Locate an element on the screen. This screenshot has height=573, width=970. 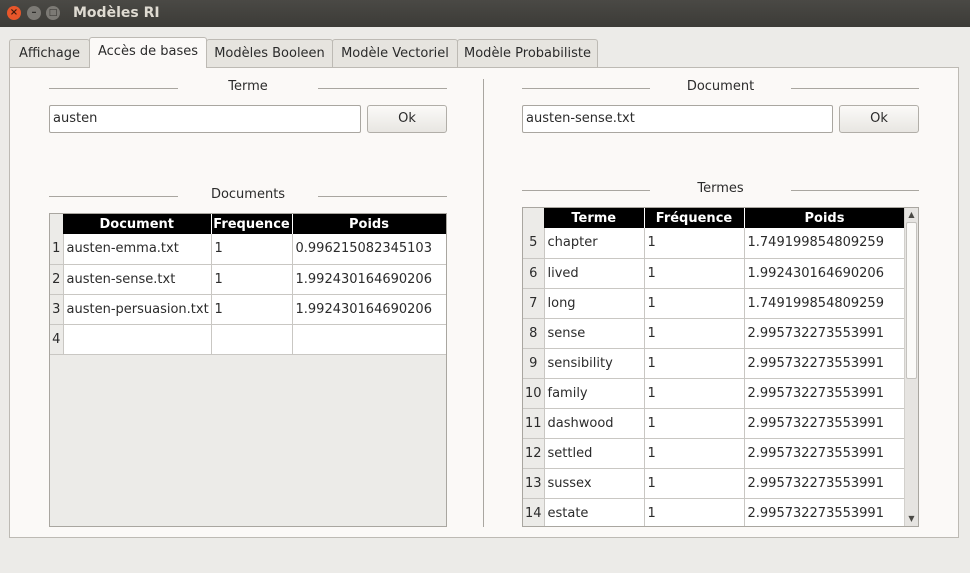
table-row: 13 sussex 1 2.995732273553991 is located at coordinates (714, 483).